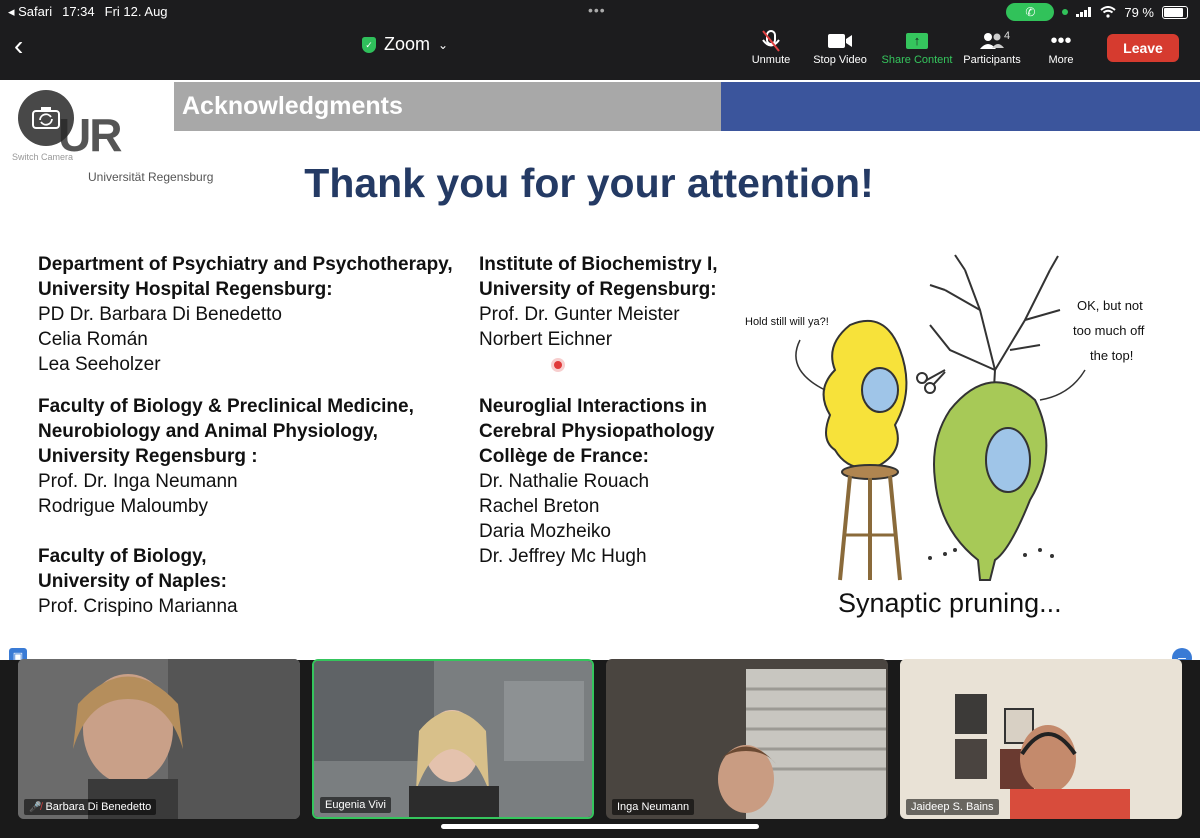 Image resolution: width=1200 pixels, height=838 pixels. I want to click on multitasking-dots-icon: •••, so click(597, 10).